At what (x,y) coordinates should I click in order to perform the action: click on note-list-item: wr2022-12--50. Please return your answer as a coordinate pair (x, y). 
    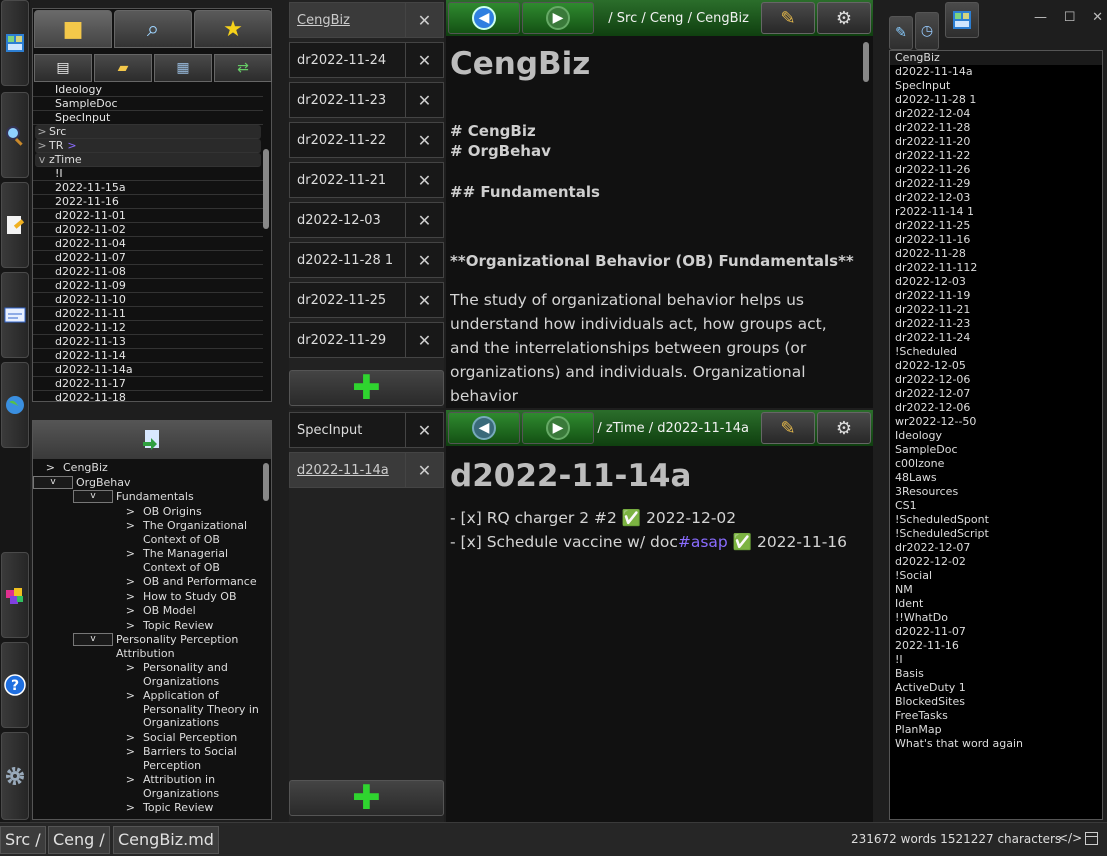
    Looking at the image, I should click on (996, 422).